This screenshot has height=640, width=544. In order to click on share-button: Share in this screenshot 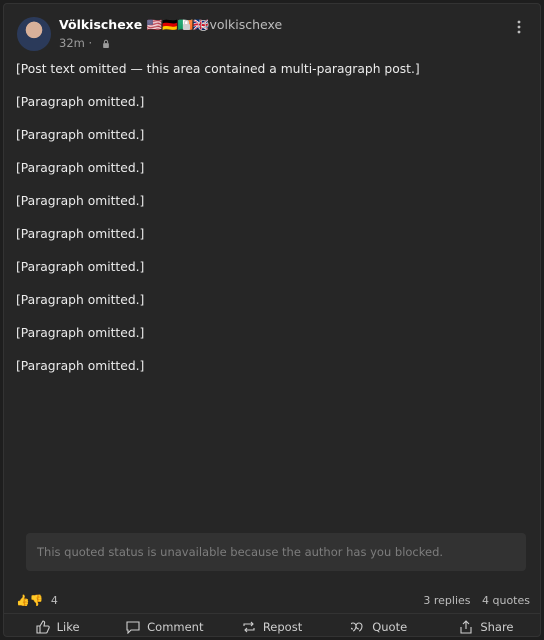, I will do `click(486, 627)`.